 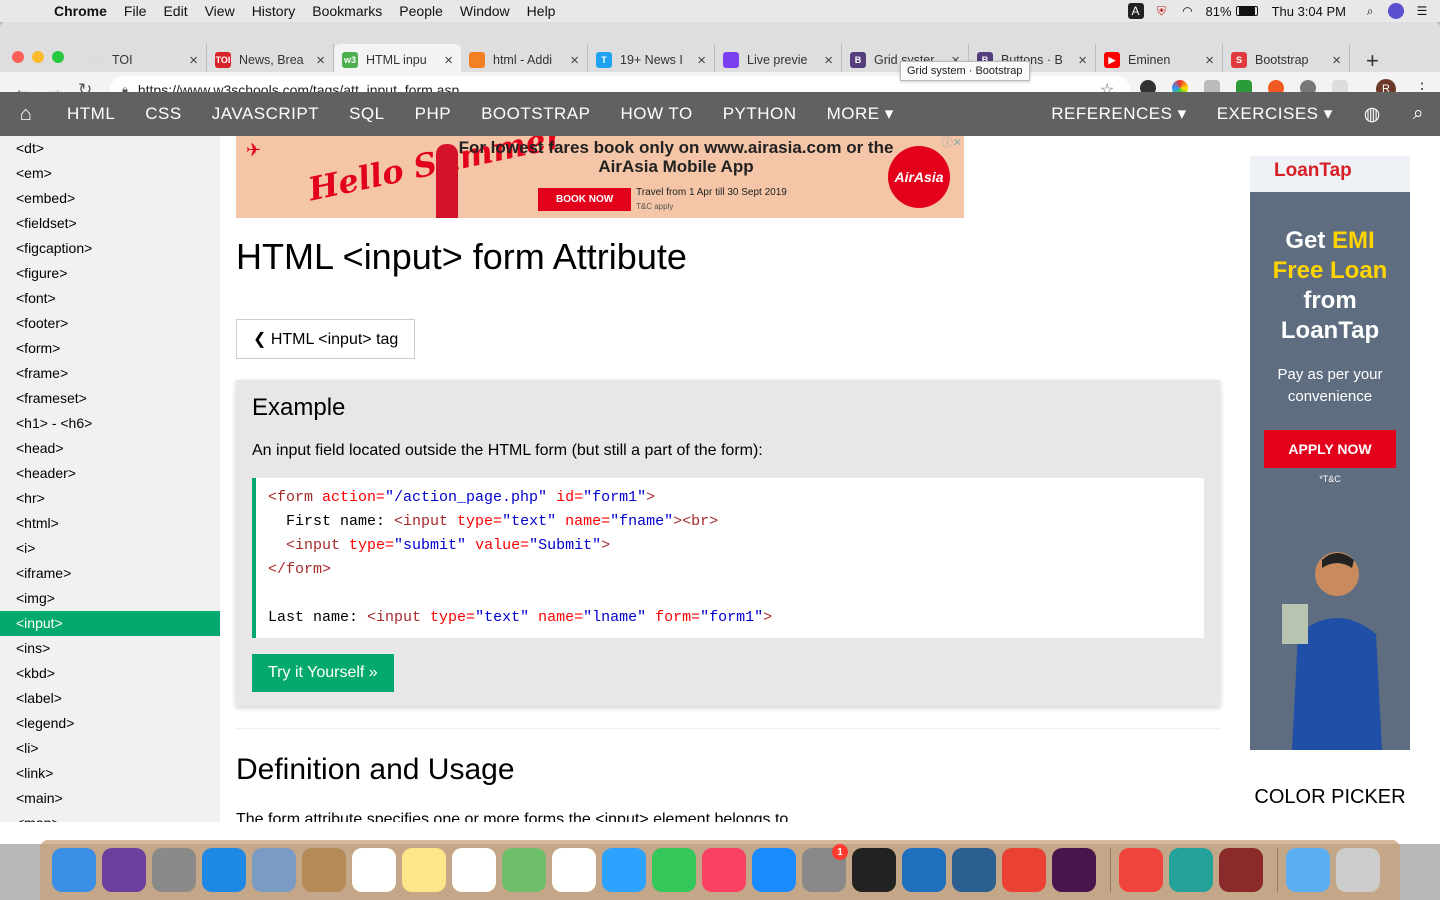 I want to click on vscode-icon, so click(x=924, y=870).